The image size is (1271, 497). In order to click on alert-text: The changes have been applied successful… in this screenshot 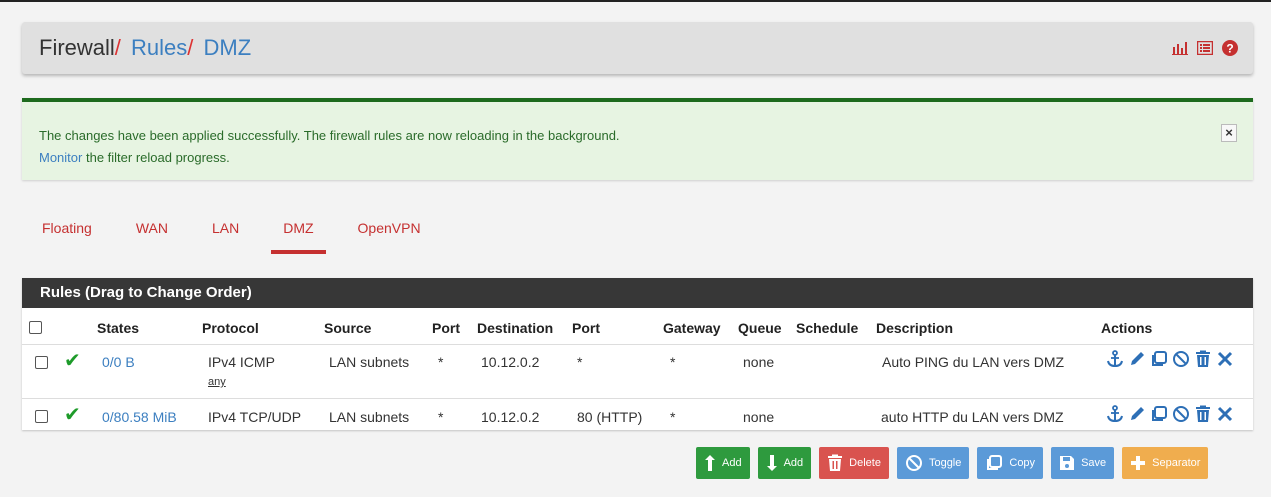, I will do `click(329, 135)`.